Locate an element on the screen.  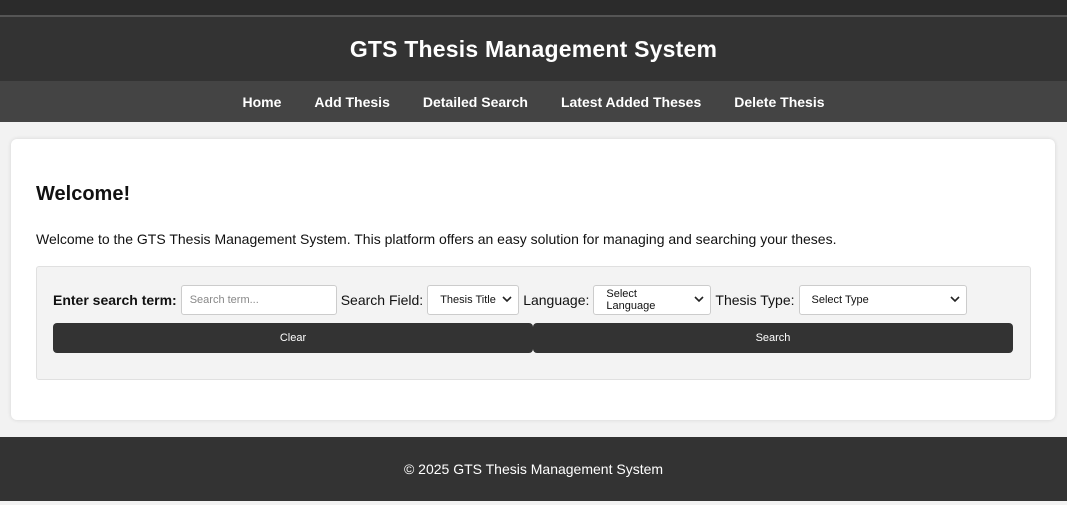
nav-delete-thesis: Delete Thesis is located at coordinates (779, 102).